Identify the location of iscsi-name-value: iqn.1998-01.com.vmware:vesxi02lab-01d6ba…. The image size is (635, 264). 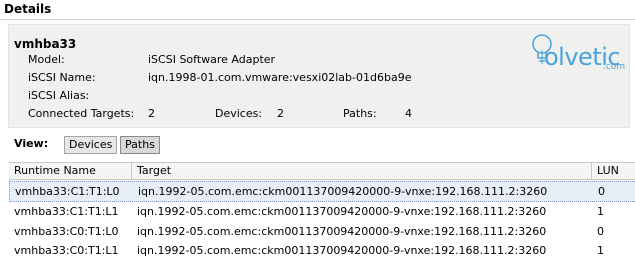
(280, 77).